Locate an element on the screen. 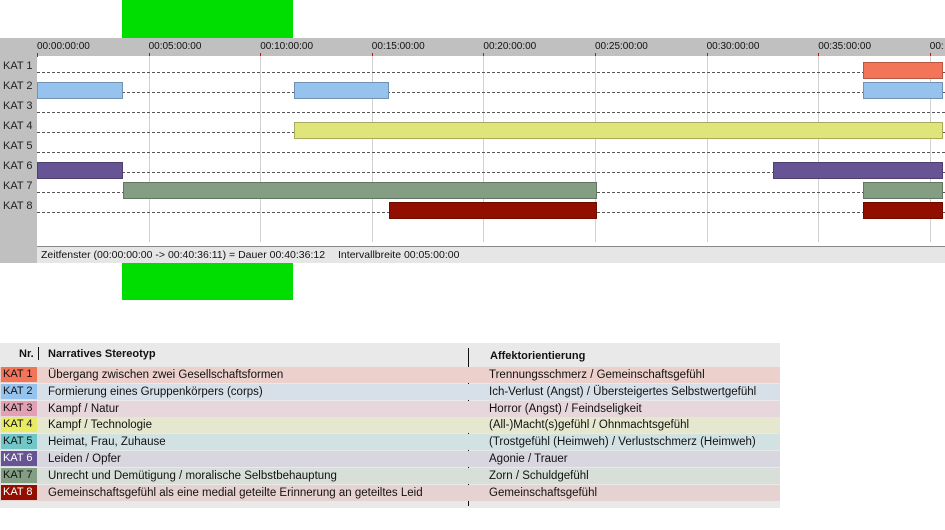 The width and height of the screenshot is (945, 530). legend-header-affekt: Affektorientierung is located at coordinates (538, 356).